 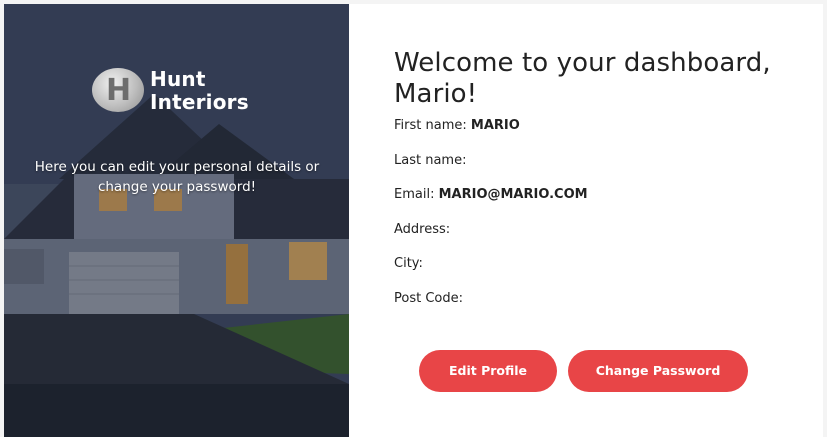 What do you see at coordinates (513, 194) in the screenshot?
I see `field-value: MARIO@MARIO.COM` at bounding box center [513, 194].